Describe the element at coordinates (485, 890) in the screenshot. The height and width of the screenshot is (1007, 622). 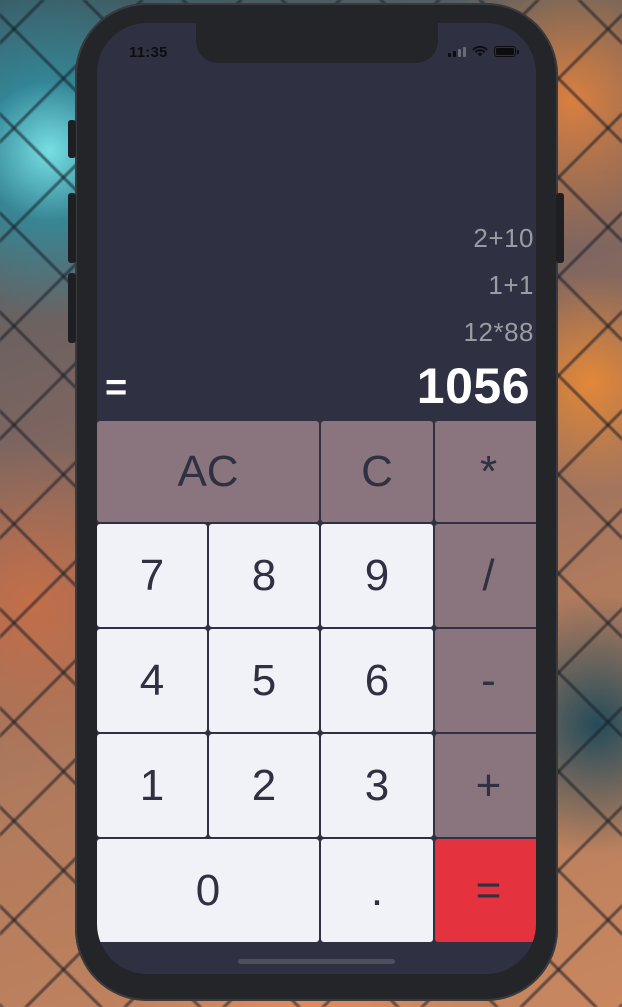
I see `equals-button: =` at that location.